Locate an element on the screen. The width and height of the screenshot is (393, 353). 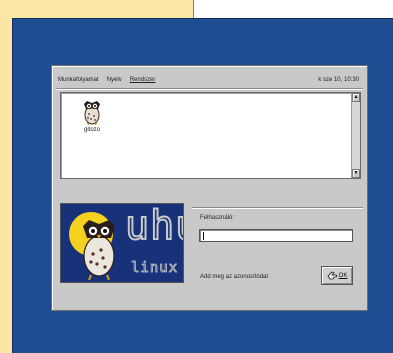
menu-nyelv: Nyelv is located at coordinates (114, 80).